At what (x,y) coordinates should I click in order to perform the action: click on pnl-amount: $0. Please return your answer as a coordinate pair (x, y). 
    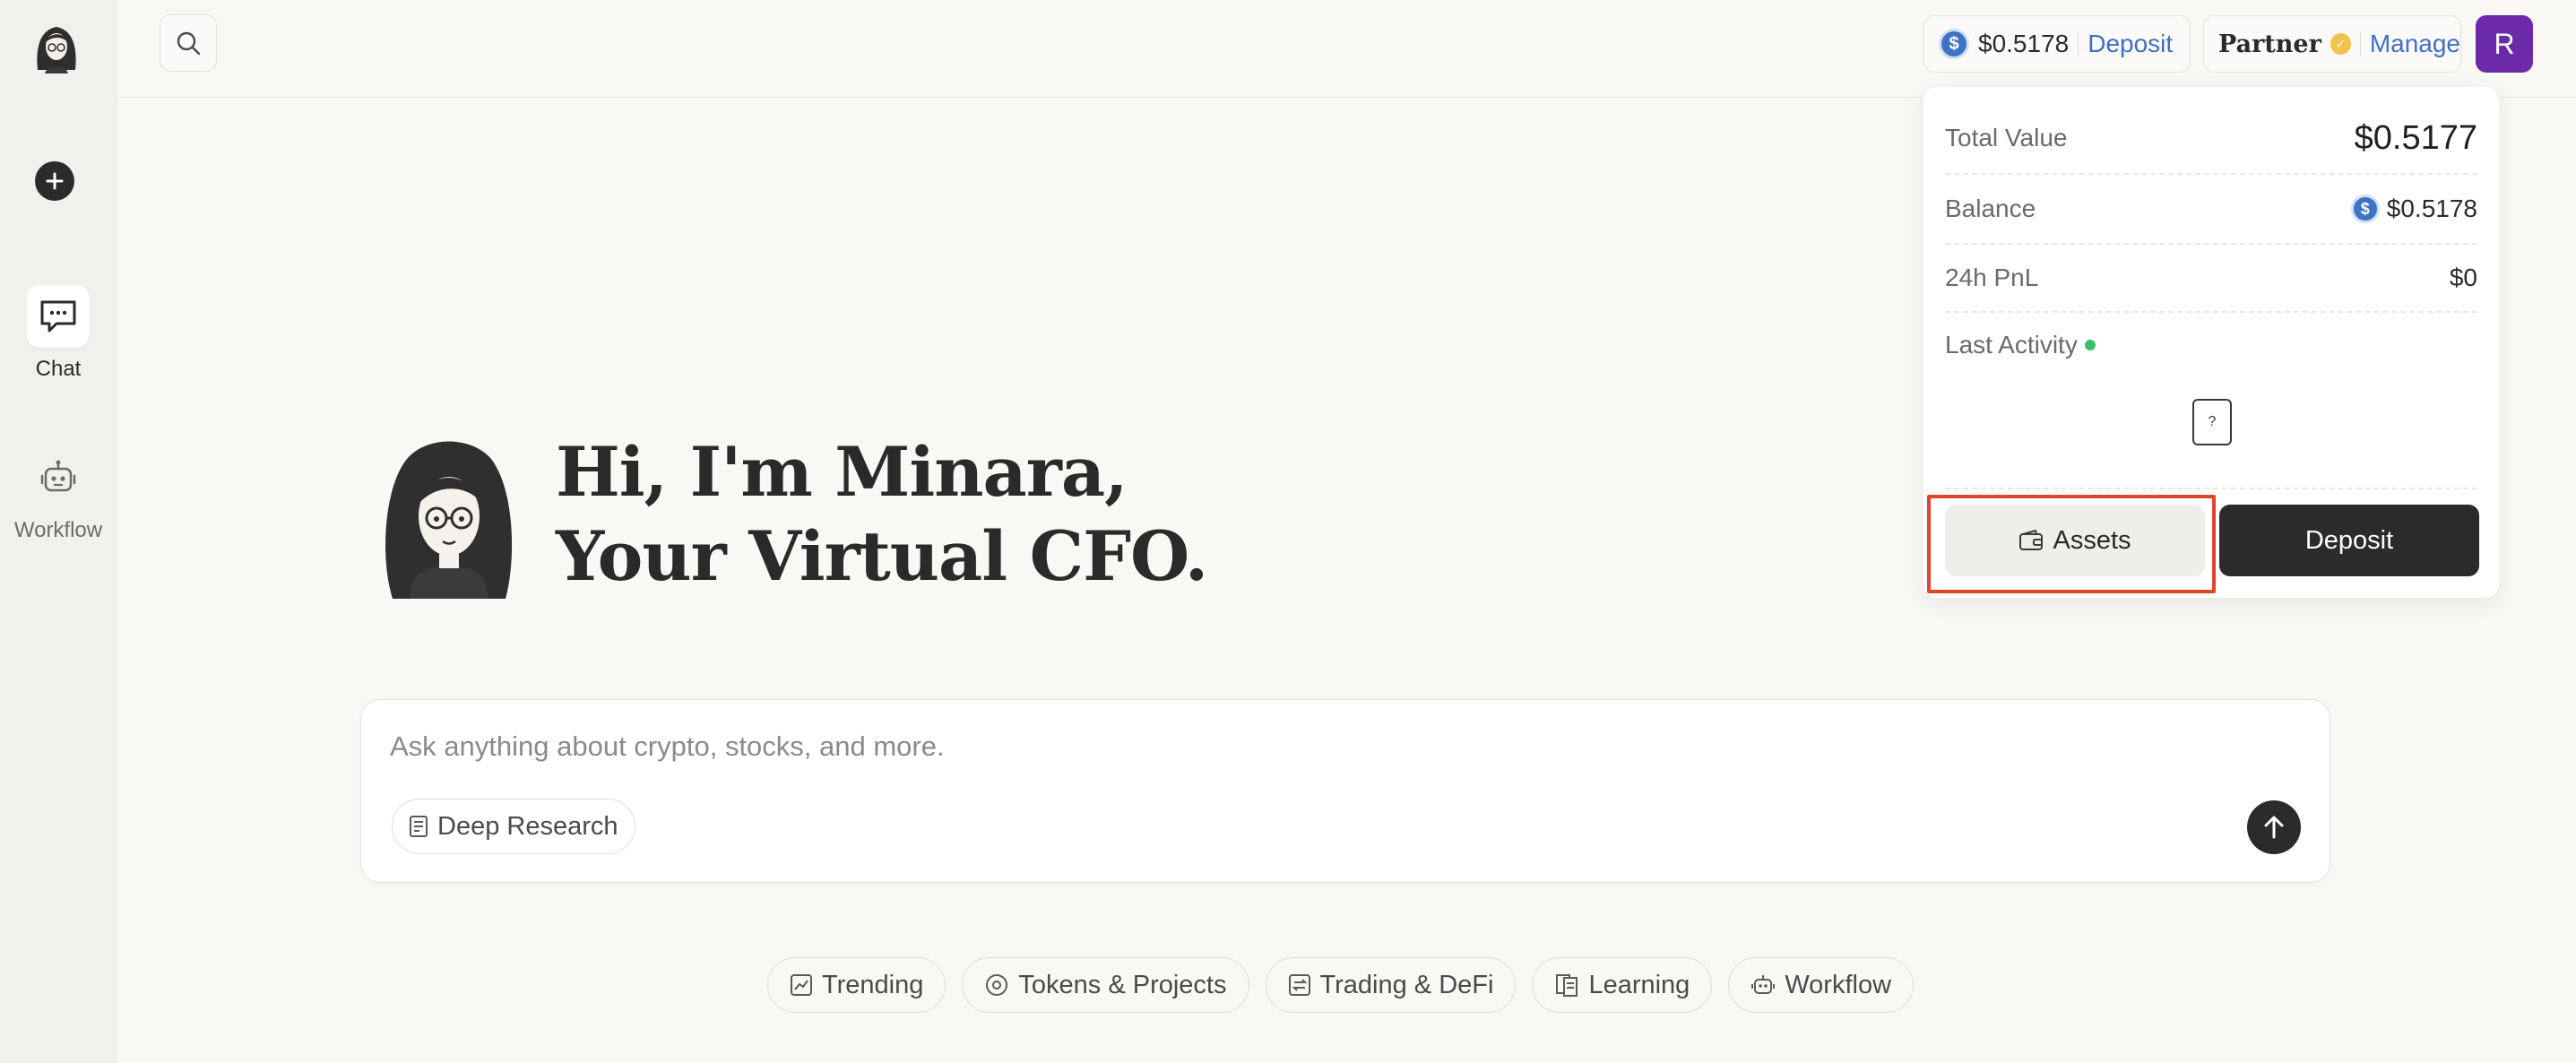
    Looking at the image, I should click on (2463, 277).